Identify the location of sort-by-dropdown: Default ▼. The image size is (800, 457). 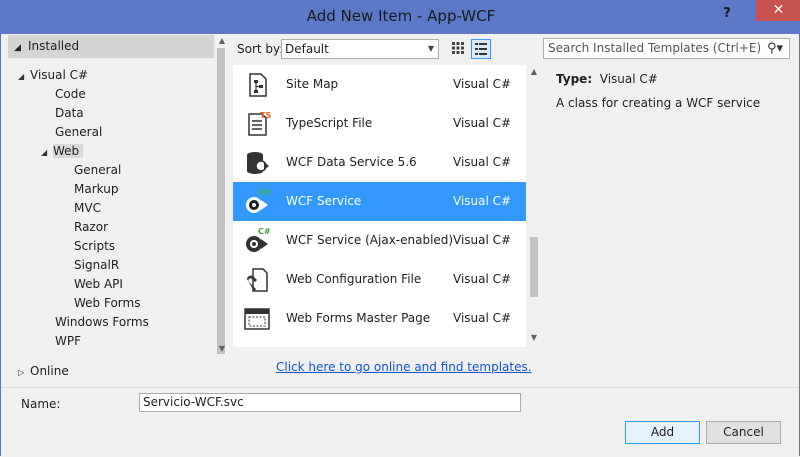
(360, 49).